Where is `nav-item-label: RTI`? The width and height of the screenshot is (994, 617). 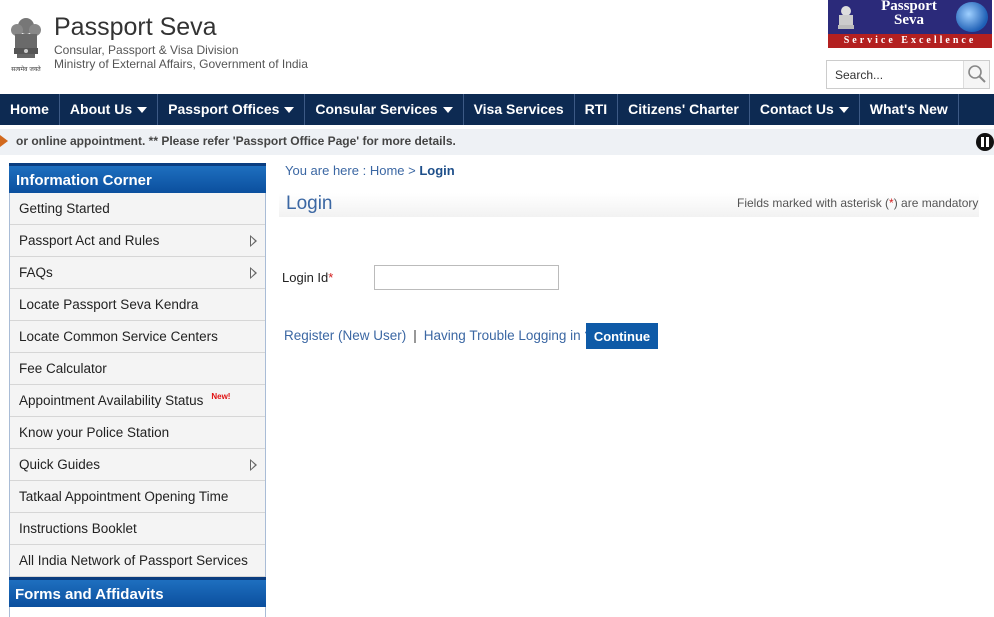
nav-item-label: RTI is located at coordinates (596, 109).